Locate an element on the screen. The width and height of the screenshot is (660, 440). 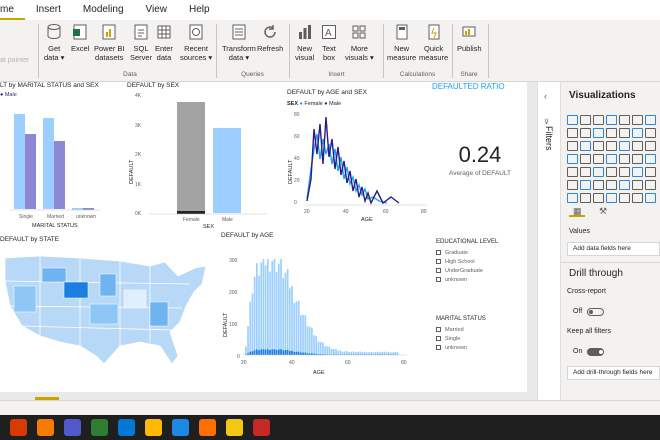
excel-button: Excel is located at coordinates (80, 38).